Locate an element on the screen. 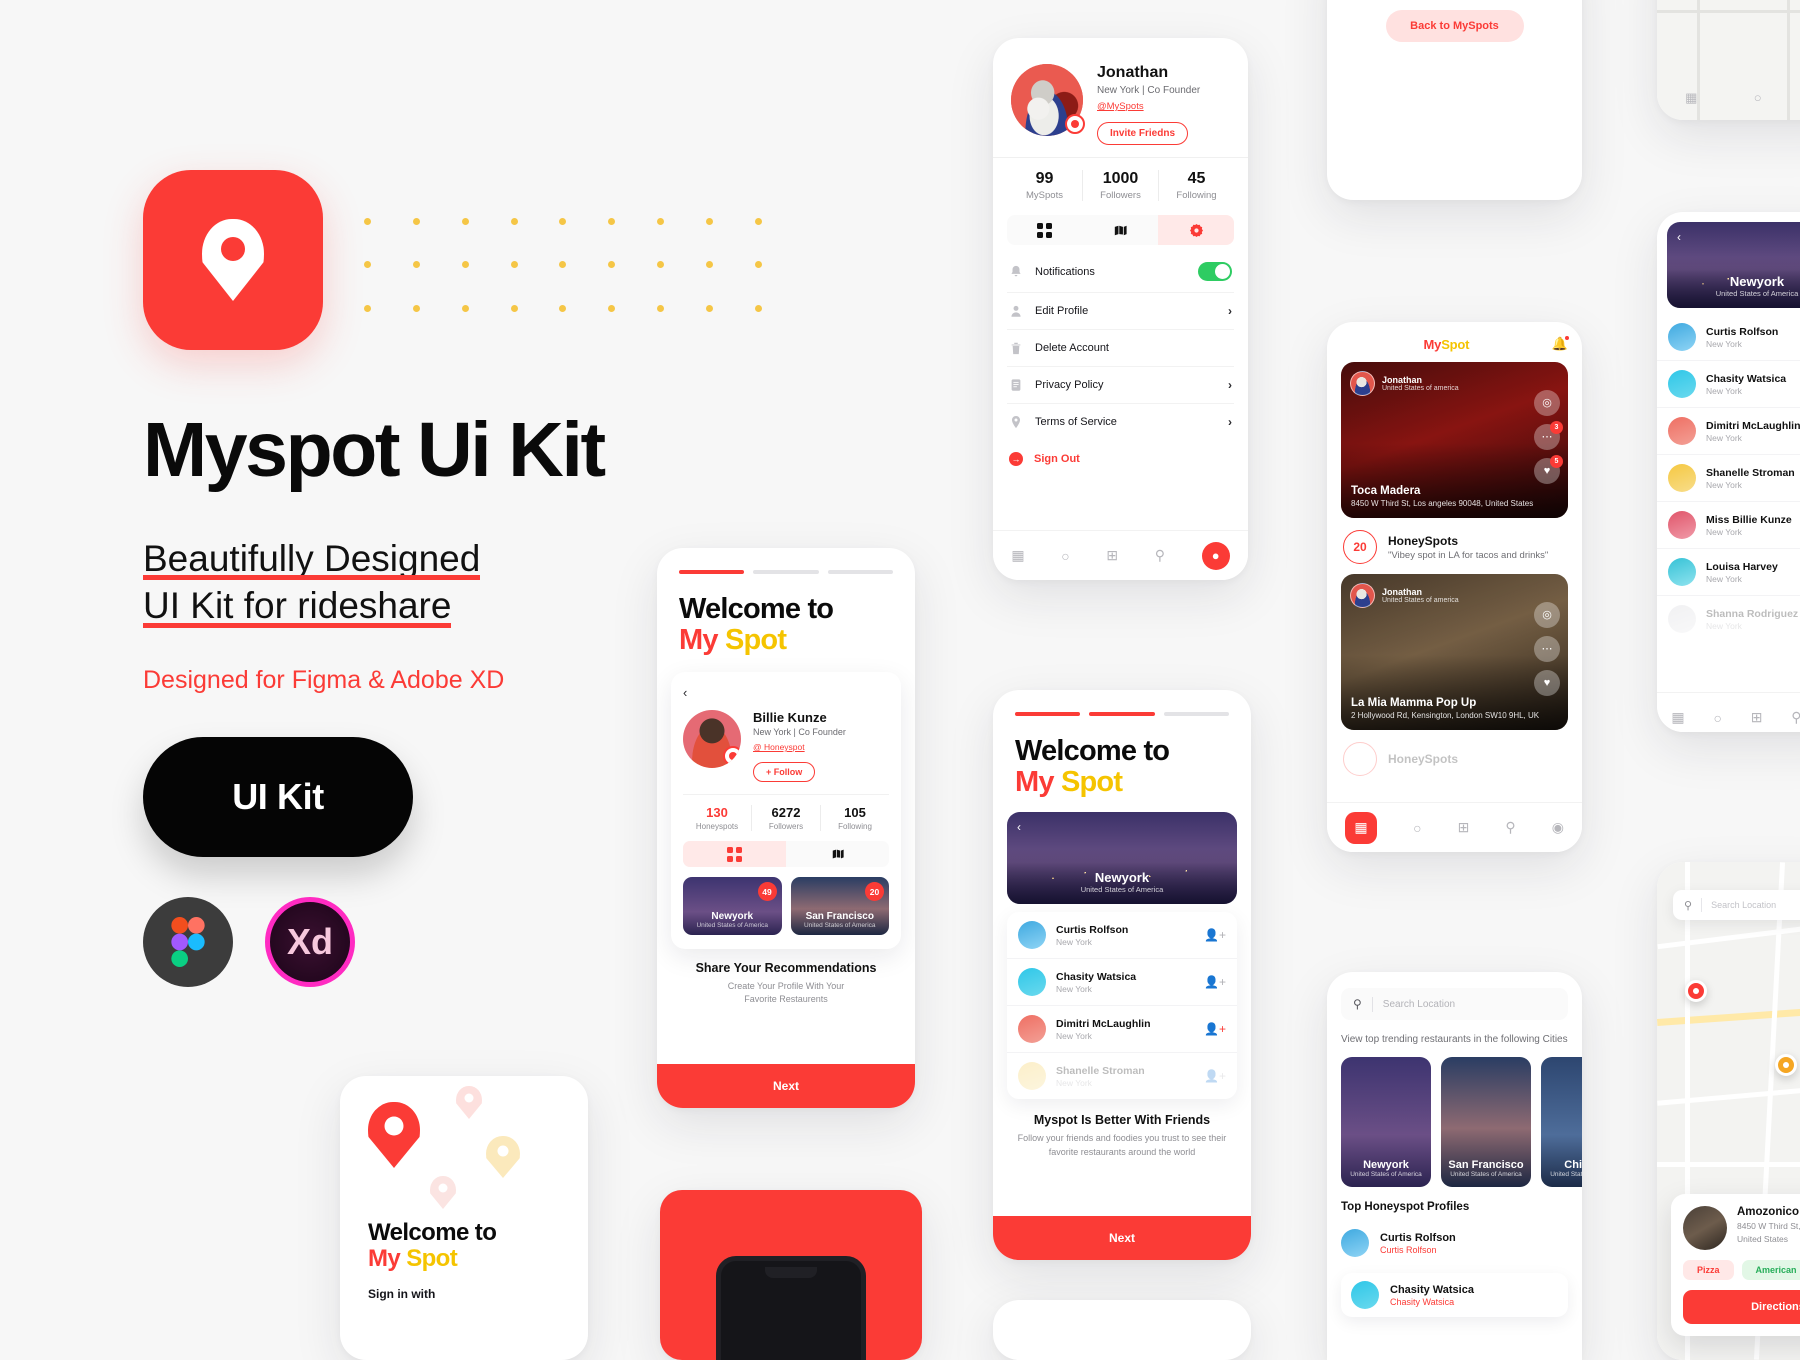 The height and width of the screenshot is (1360, 1800). tag-american: American is located at coordinates (1770, 1270).